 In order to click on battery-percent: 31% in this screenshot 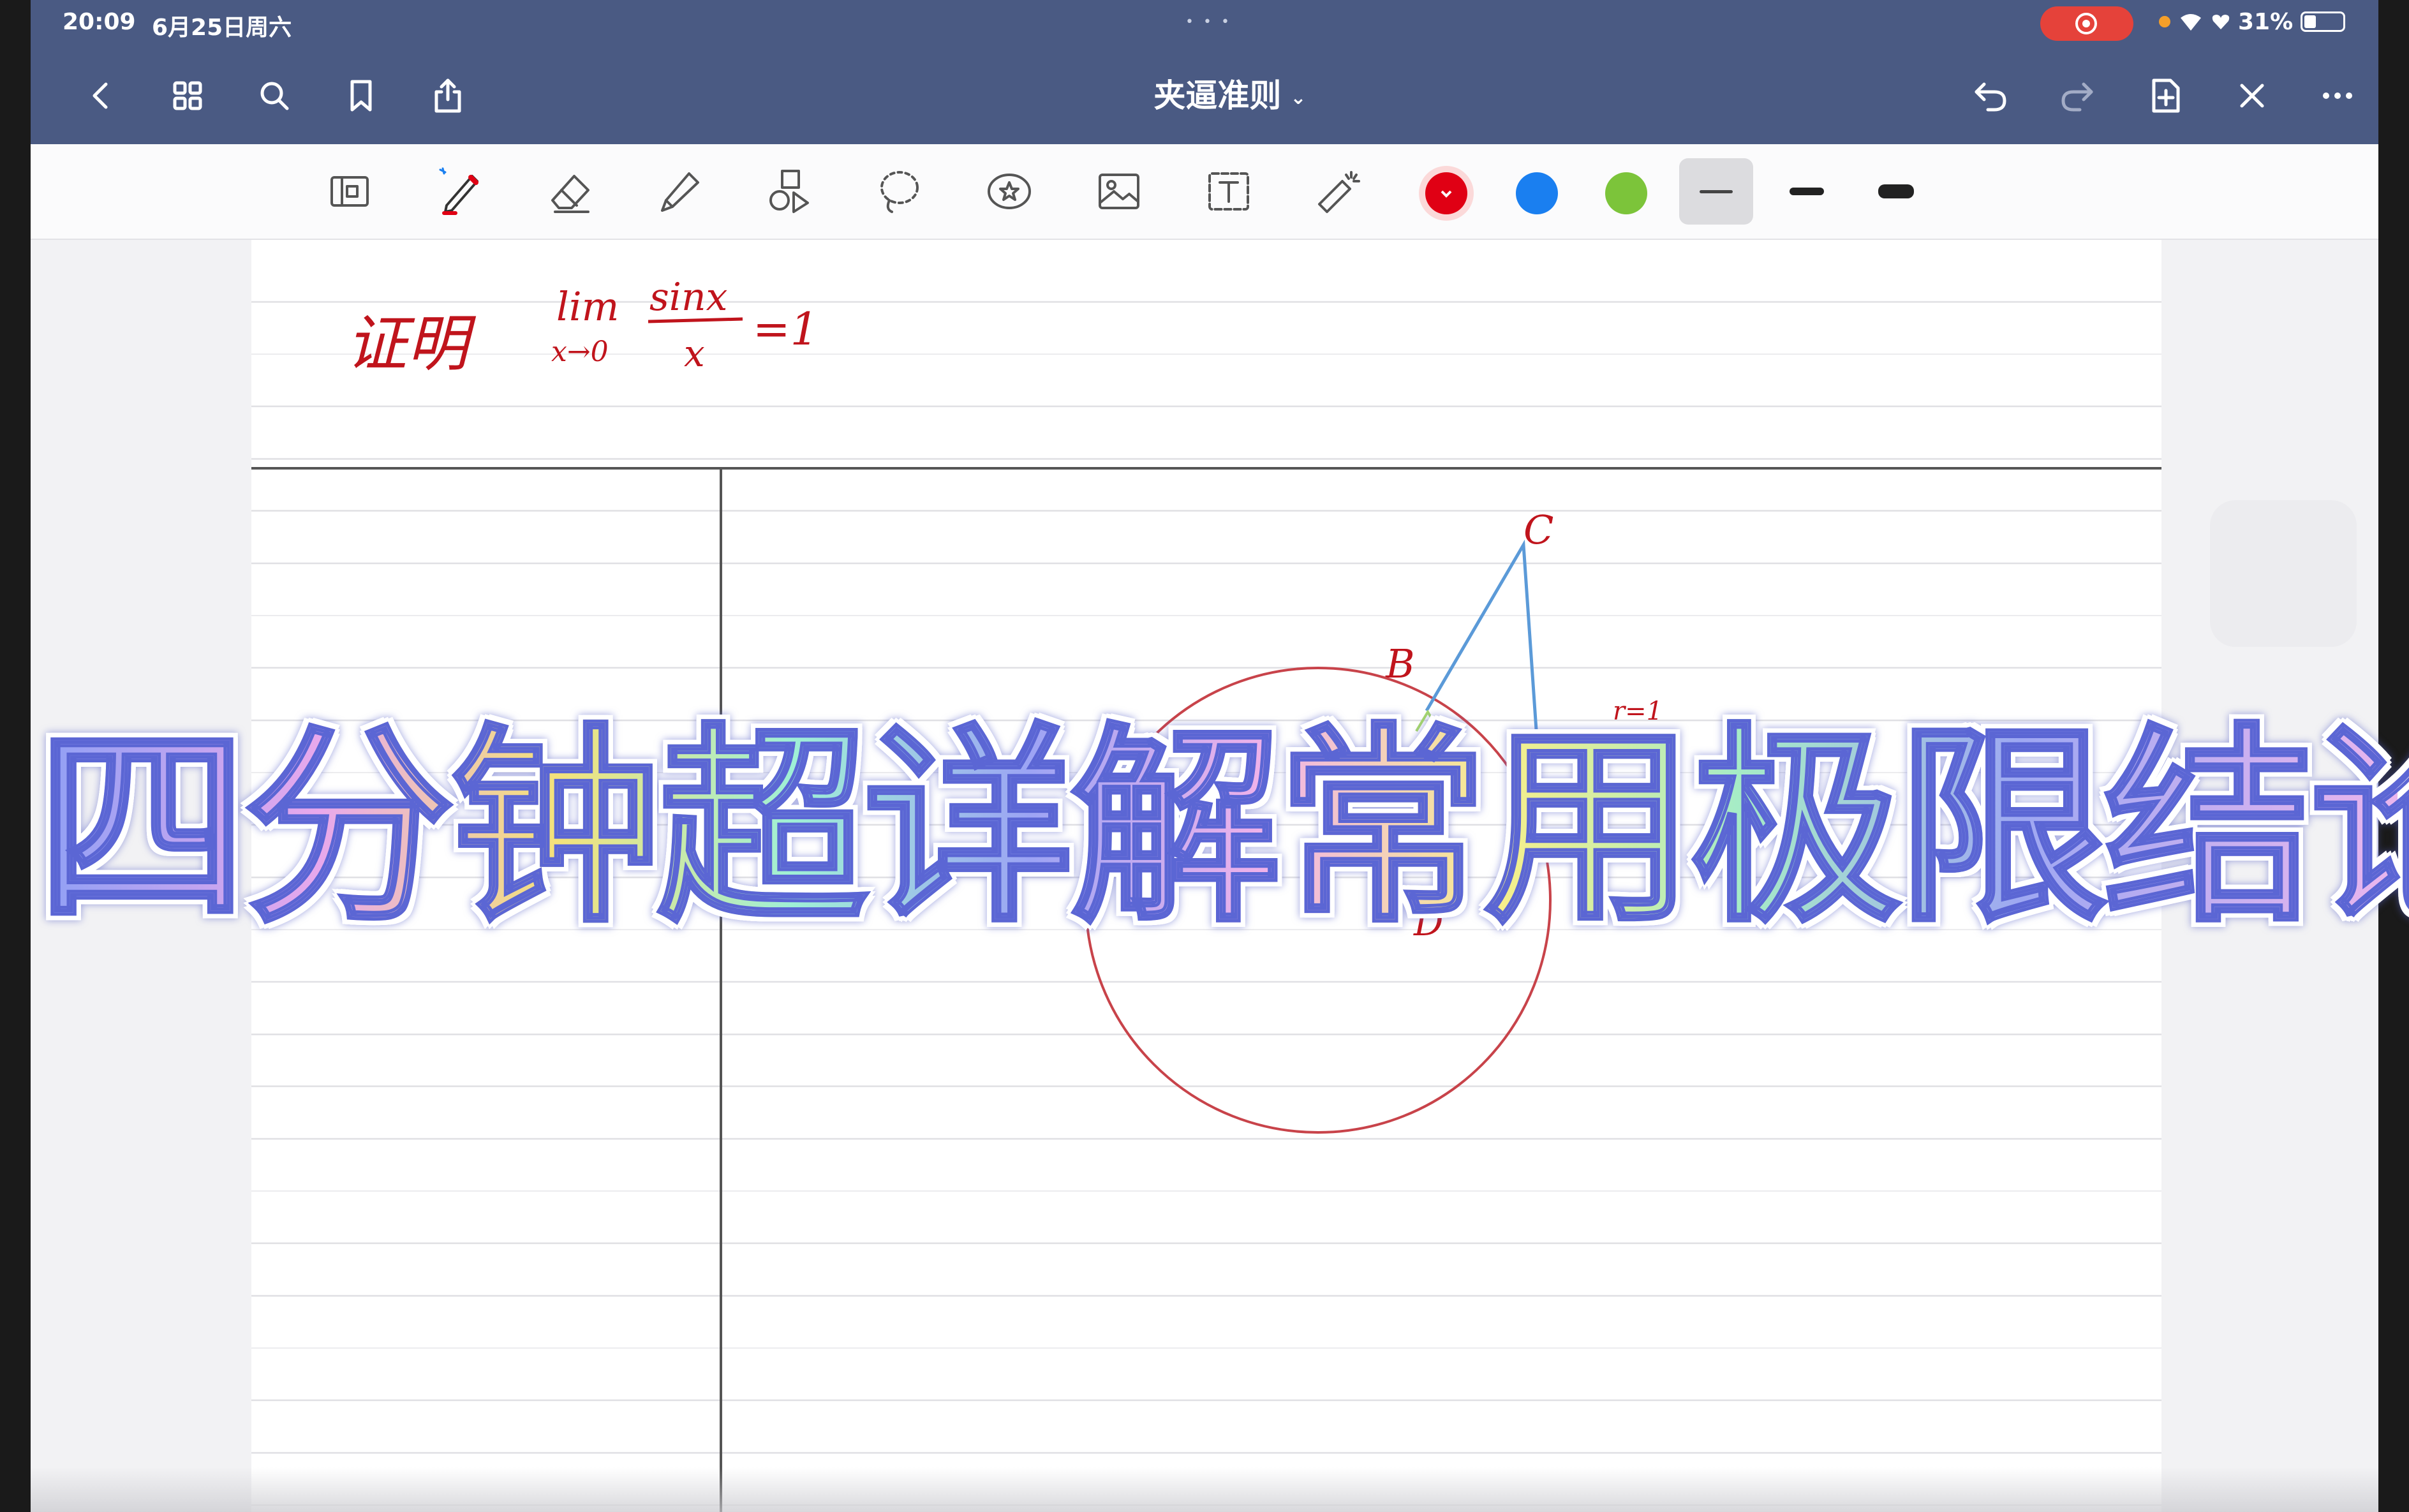, I will do `click(2266, 21)`.